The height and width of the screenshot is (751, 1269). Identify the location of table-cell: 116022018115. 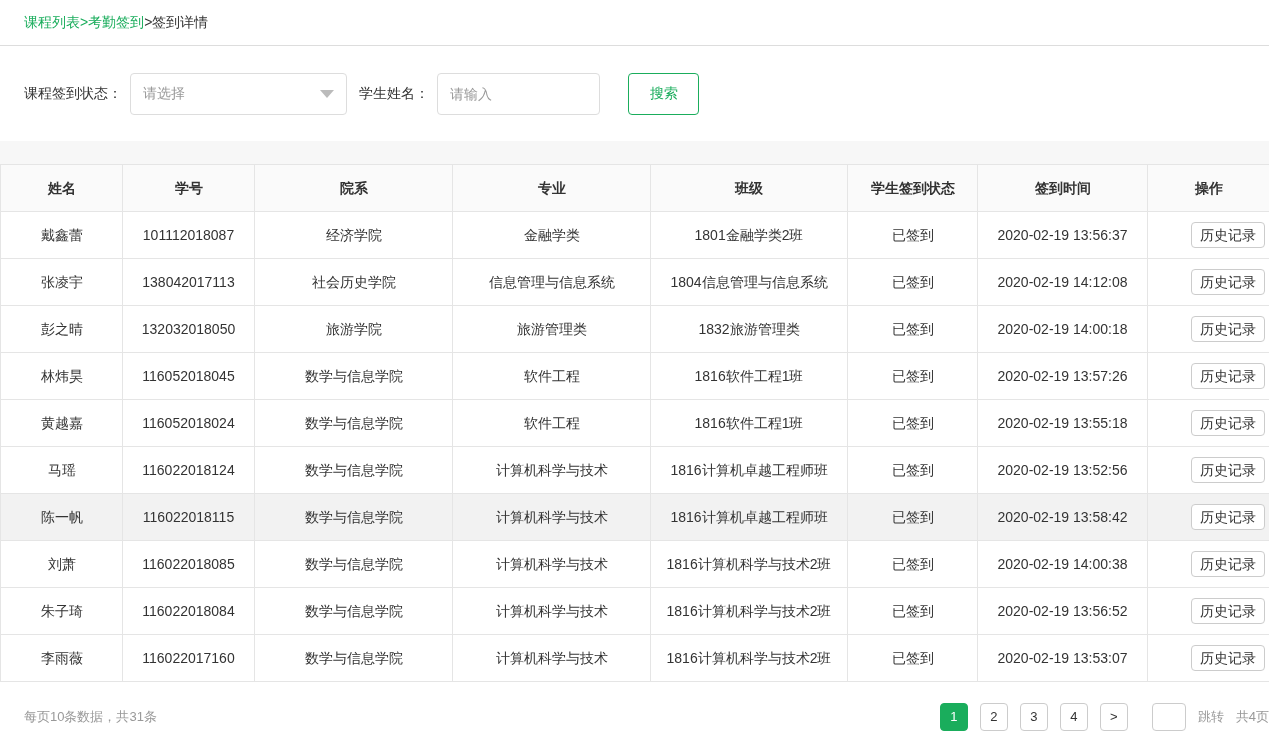
(188, 517).